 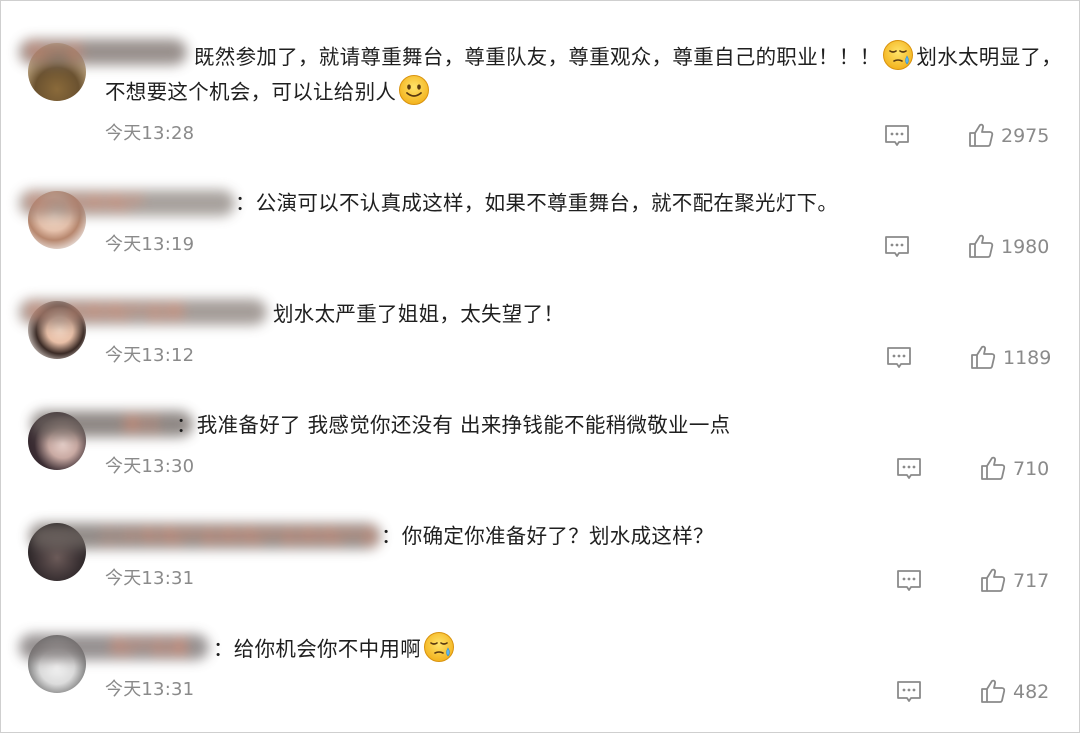 I want to click on like-count: 1980, so click(x=1025, y=247).